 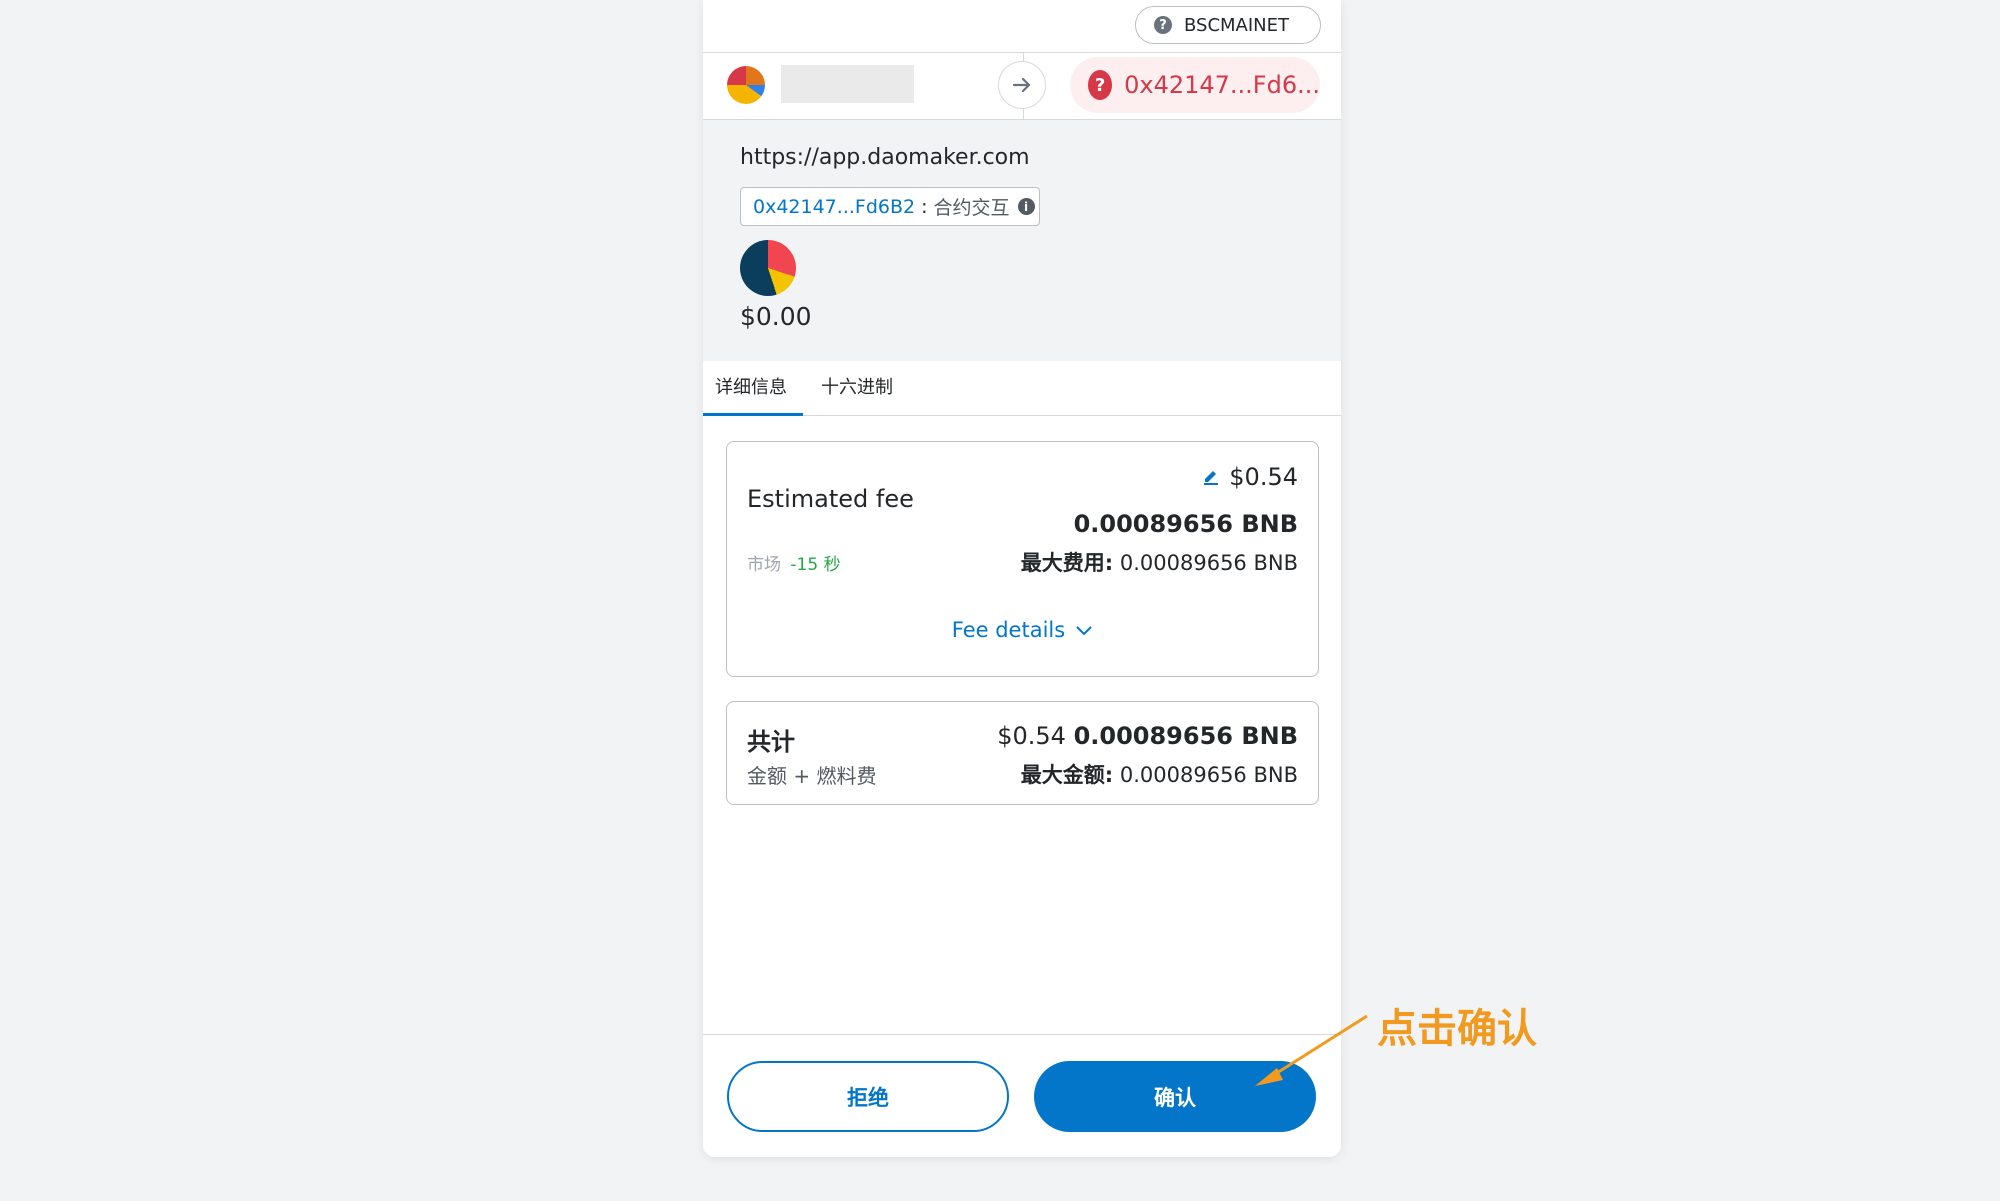 I want to click on fee-details-label: Fee details, so click(x=1008, y=630).